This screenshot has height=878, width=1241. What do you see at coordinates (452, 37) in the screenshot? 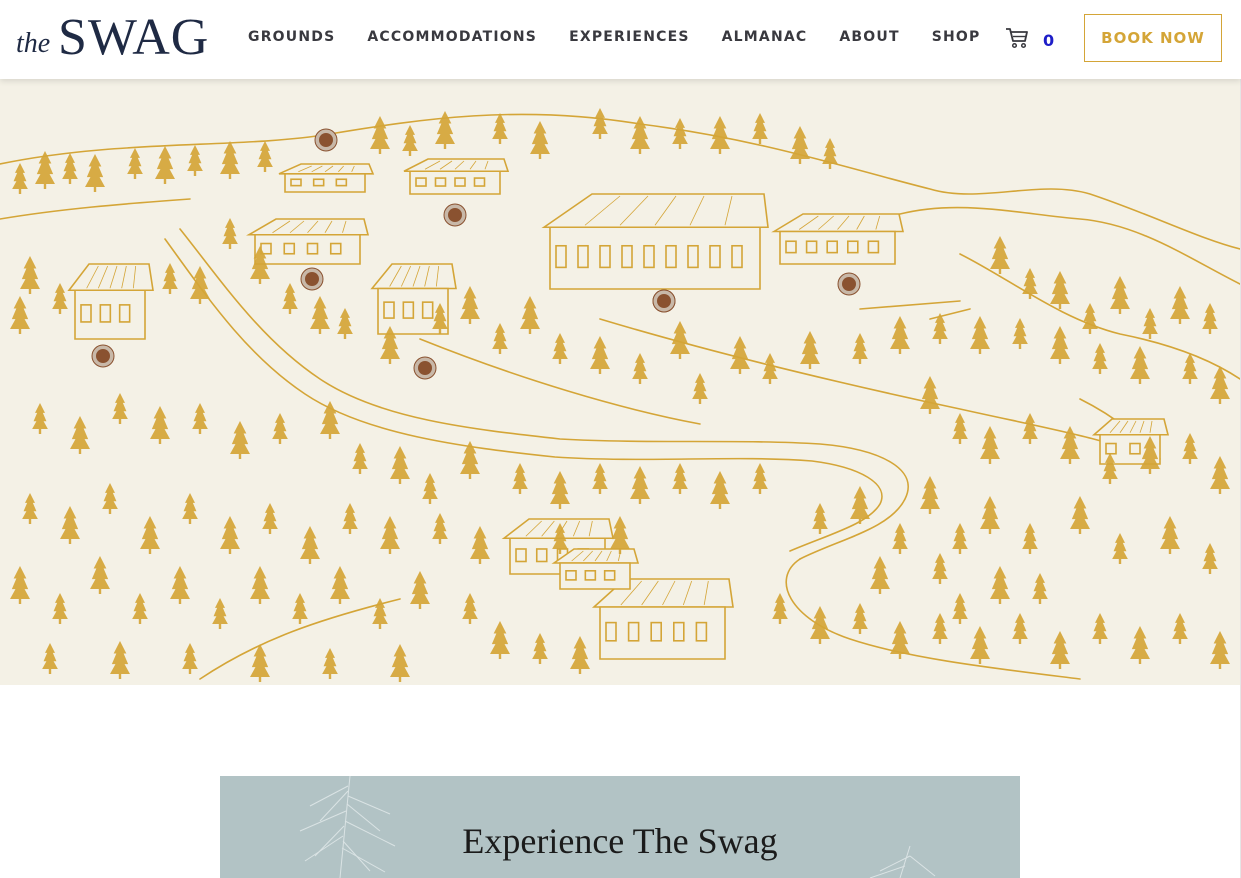
I see `nav-accommodations: ACCOMMODATIONS` at bounding box center [452, 37].